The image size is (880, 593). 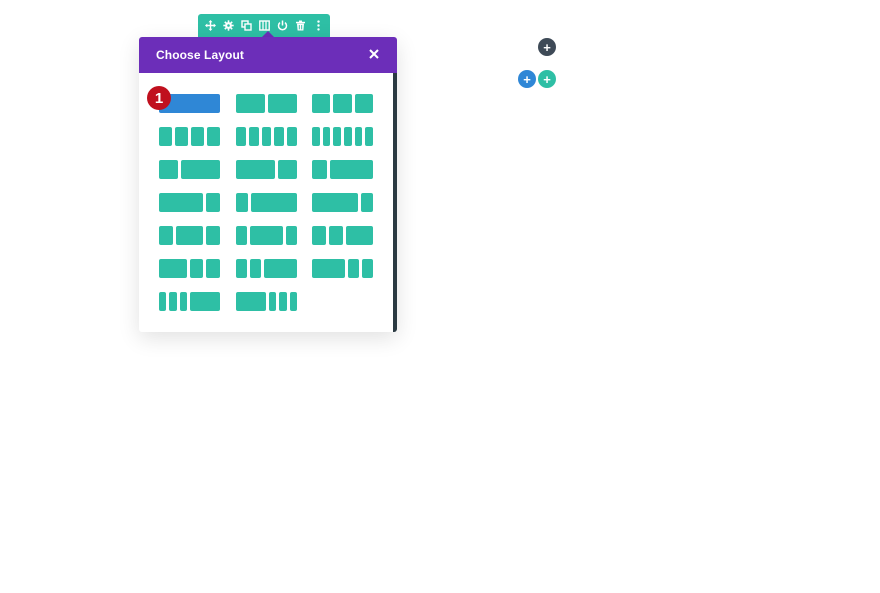 I want to click on close-icon, so click(x=374, y=54).